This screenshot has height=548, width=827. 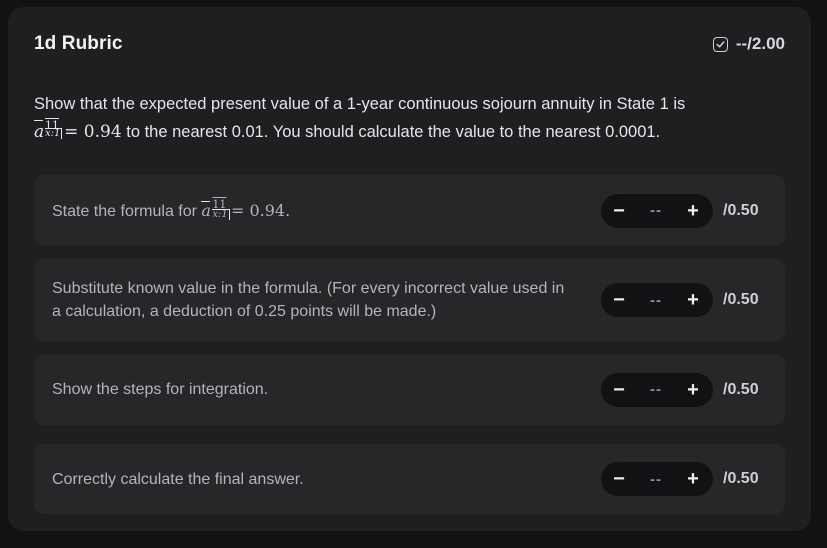 What do you see at coordinates (720, 44) in the screenshot?
I see `checkbox-icon` at bounding box center [720, 44].